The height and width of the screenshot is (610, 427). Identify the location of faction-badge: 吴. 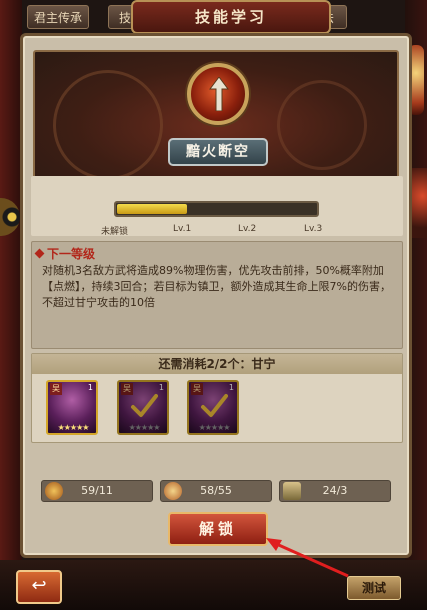
(56, 389).